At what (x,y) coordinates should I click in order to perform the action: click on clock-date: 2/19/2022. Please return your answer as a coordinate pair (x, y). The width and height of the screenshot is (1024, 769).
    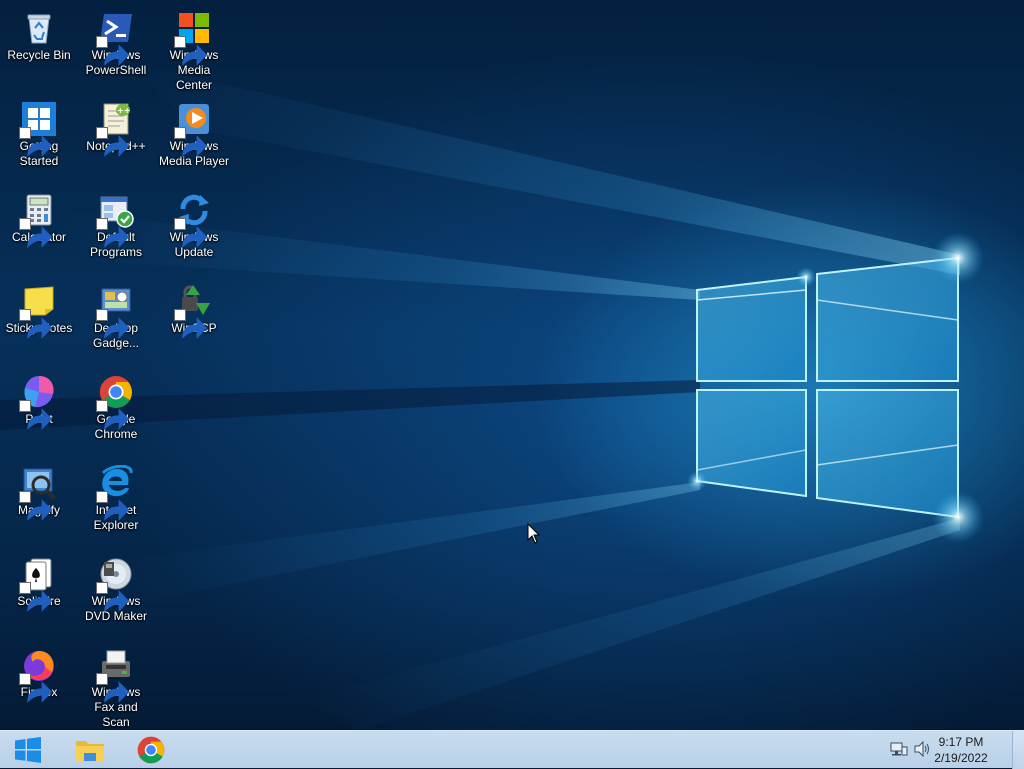
    Looking at the image, I should click on (961, 758).